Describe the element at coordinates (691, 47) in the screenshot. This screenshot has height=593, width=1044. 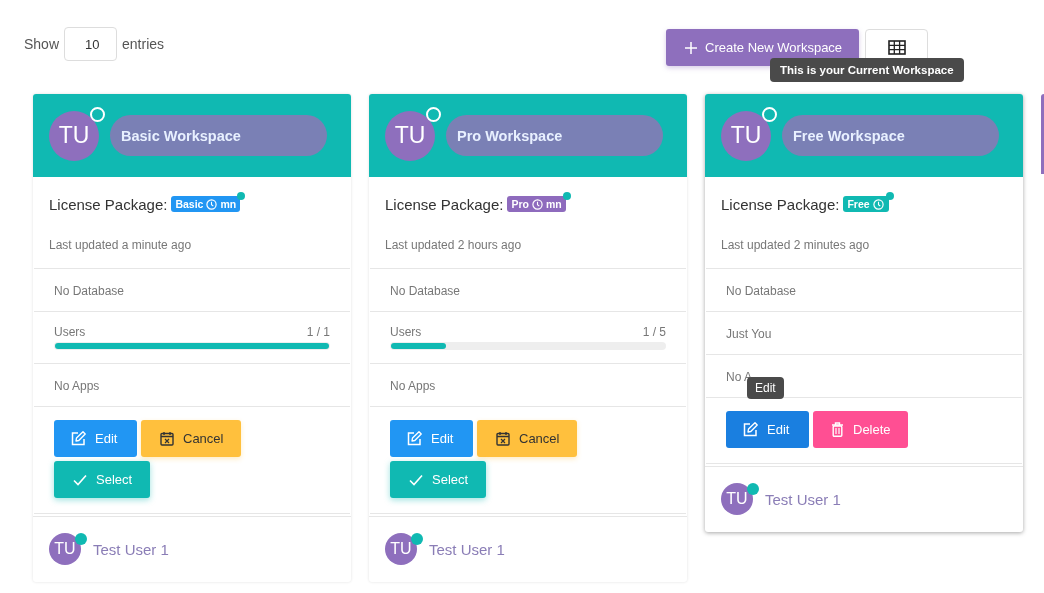
I see `plus-icon` at that location.